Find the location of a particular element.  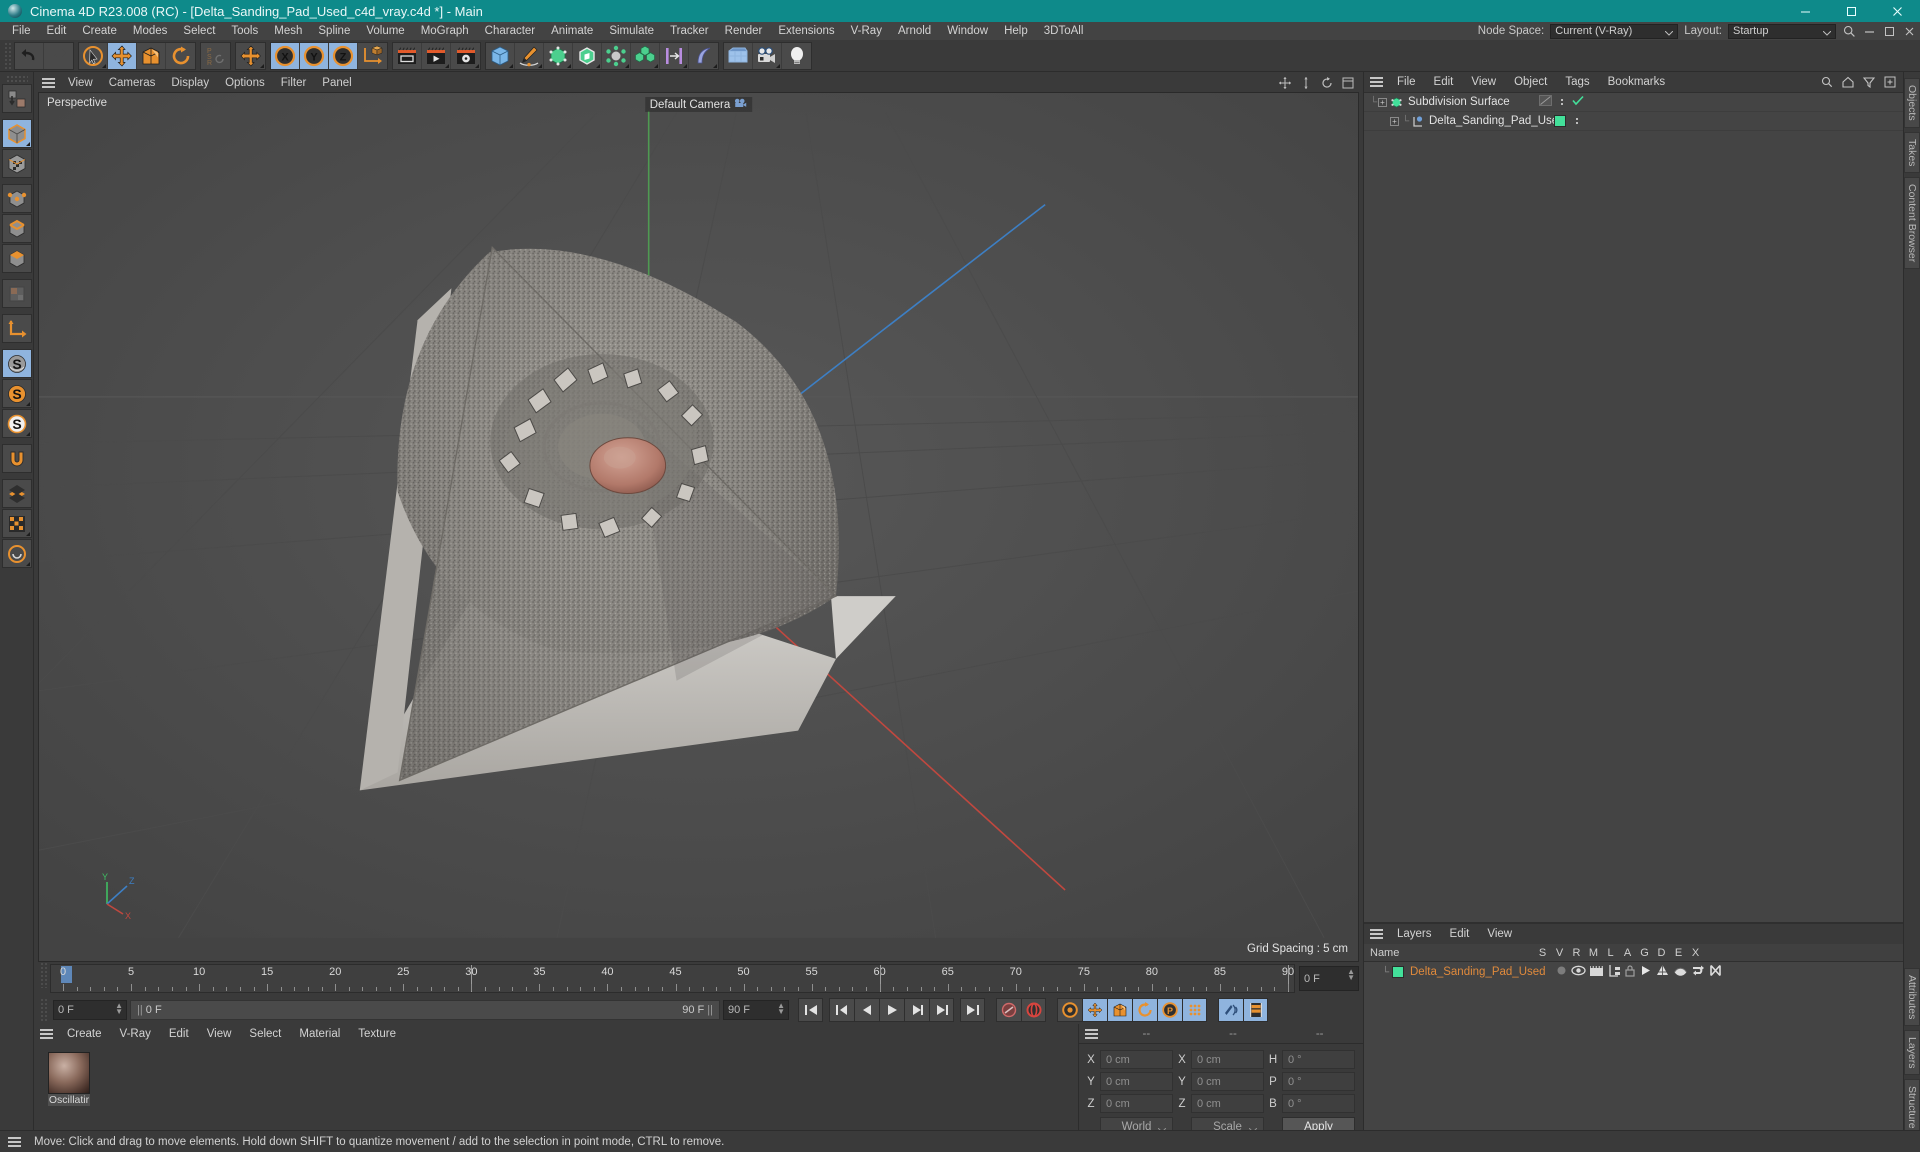

close-button is located at coordinates (1897, 11).